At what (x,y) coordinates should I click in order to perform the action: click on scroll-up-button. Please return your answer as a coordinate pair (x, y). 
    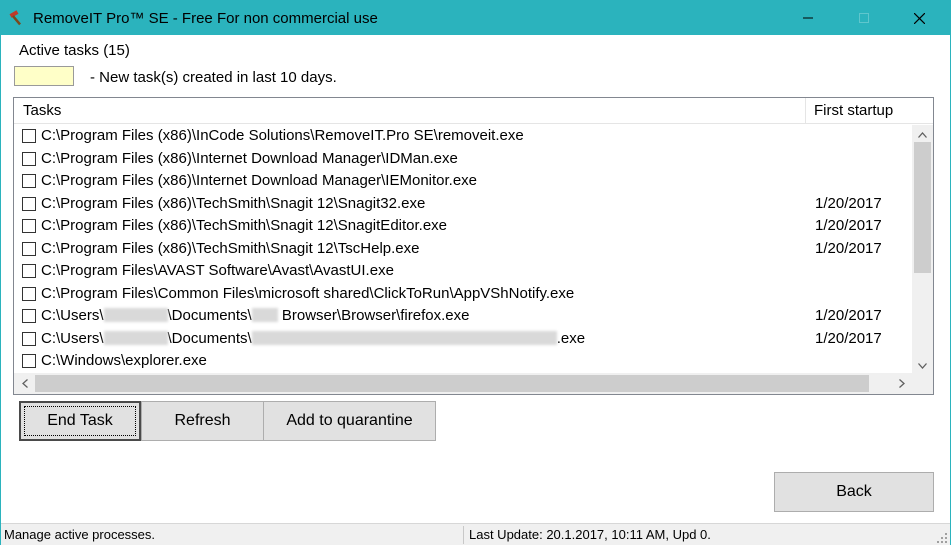
    Looking at the image, I should click on (922, 133).